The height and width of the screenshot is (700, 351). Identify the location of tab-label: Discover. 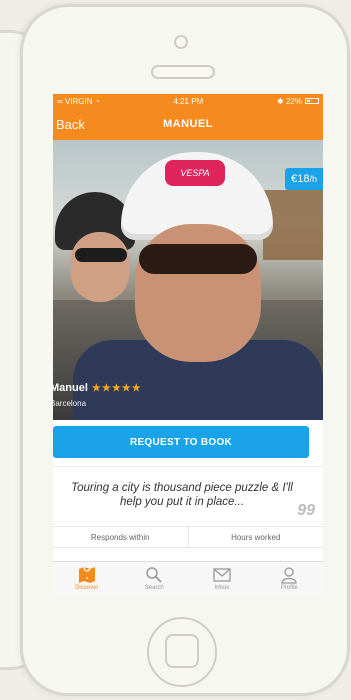
(87, 588).